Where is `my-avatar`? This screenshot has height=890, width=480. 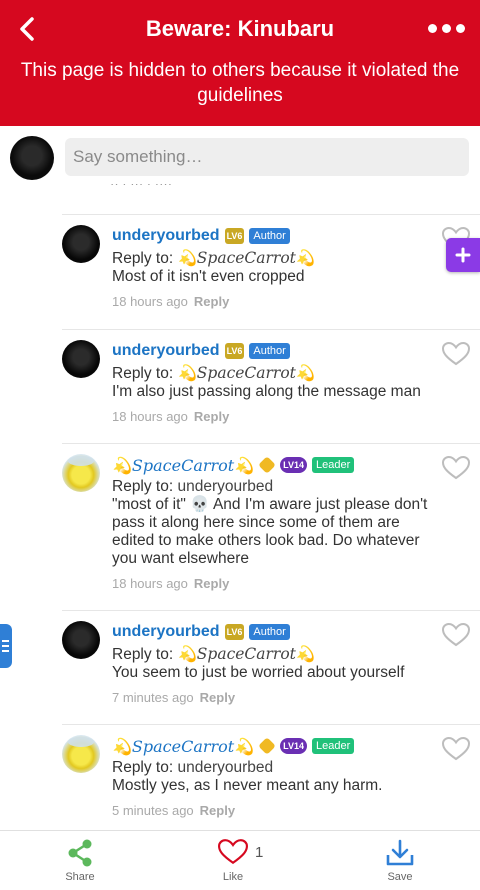 my-avatar is located at coordinates (32, 158).